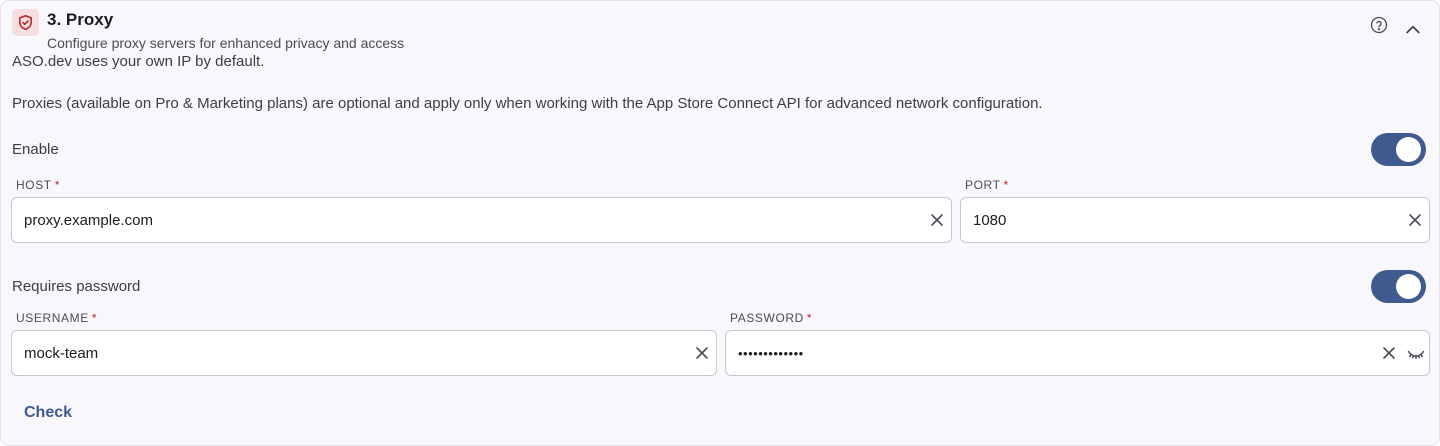  I want to click on shield-icon, so click(25, 22).